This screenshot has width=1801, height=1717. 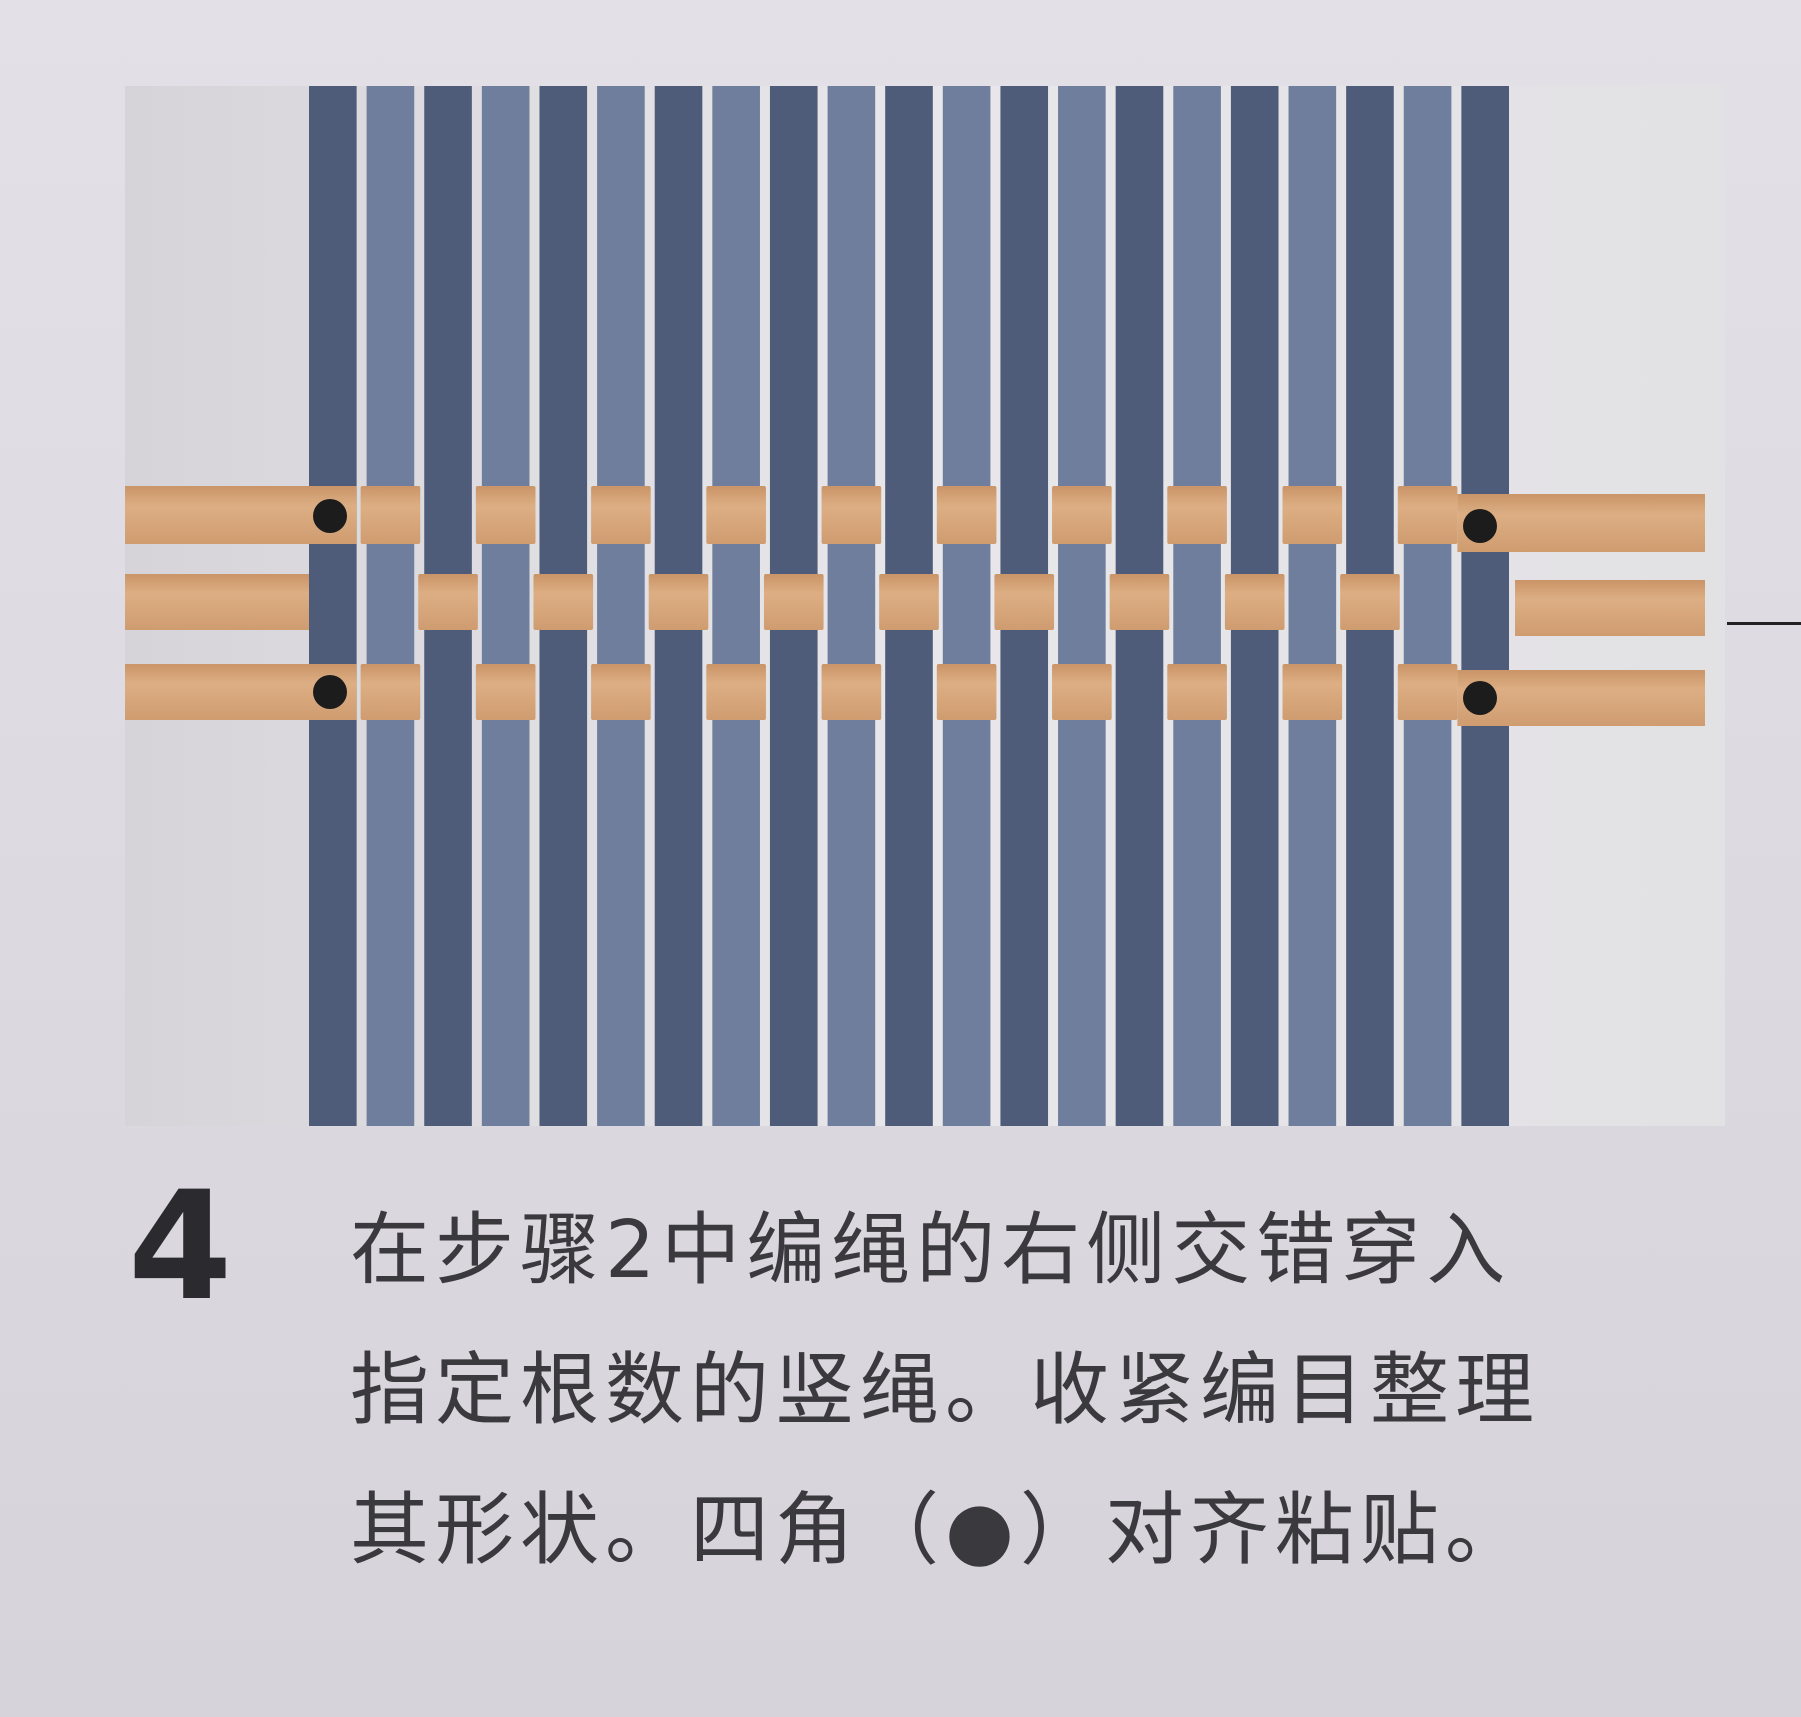 What do you see at coordinates (1764, 623) in the screenshot?
I see `page-edge-rule` at bounding box center [1764, 623].